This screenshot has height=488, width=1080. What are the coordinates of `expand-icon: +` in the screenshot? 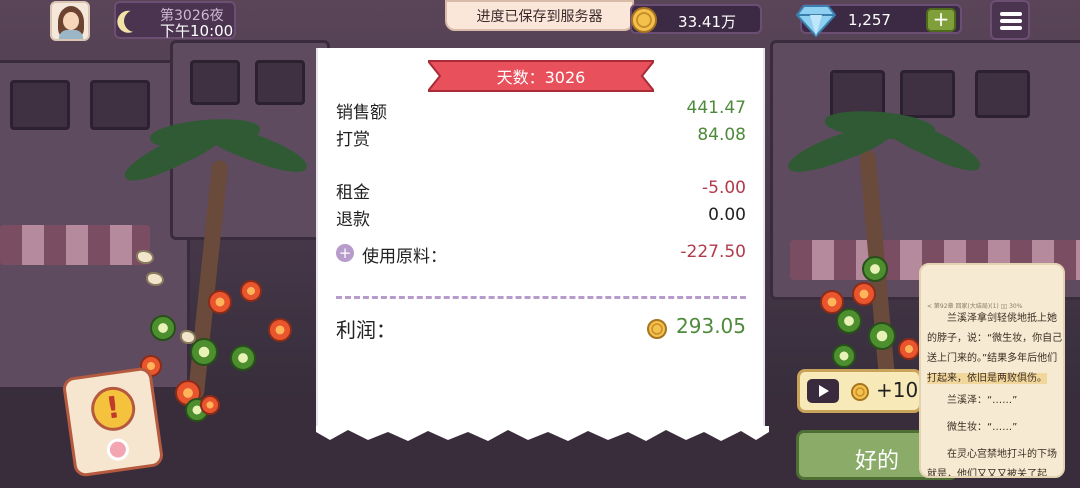 It's located at (345, 253).